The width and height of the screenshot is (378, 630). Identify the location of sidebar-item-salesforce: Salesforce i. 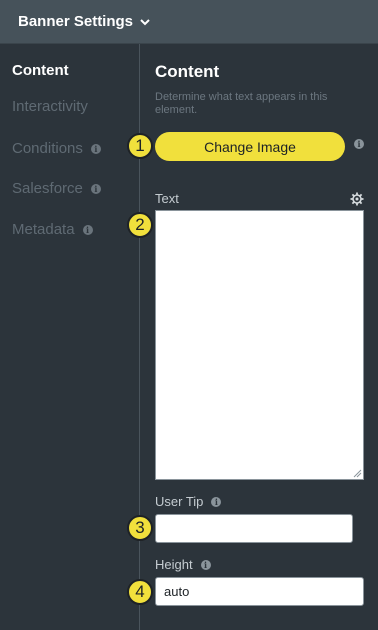
(56, 188).